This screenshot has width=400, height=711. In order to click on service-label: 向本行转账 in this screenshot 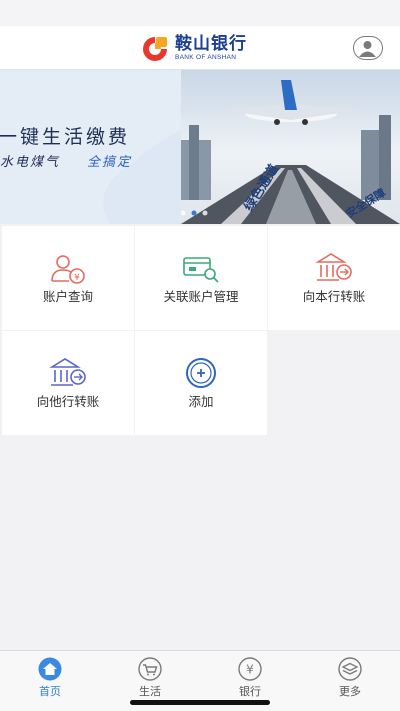, I will do `click(334, 296)`.